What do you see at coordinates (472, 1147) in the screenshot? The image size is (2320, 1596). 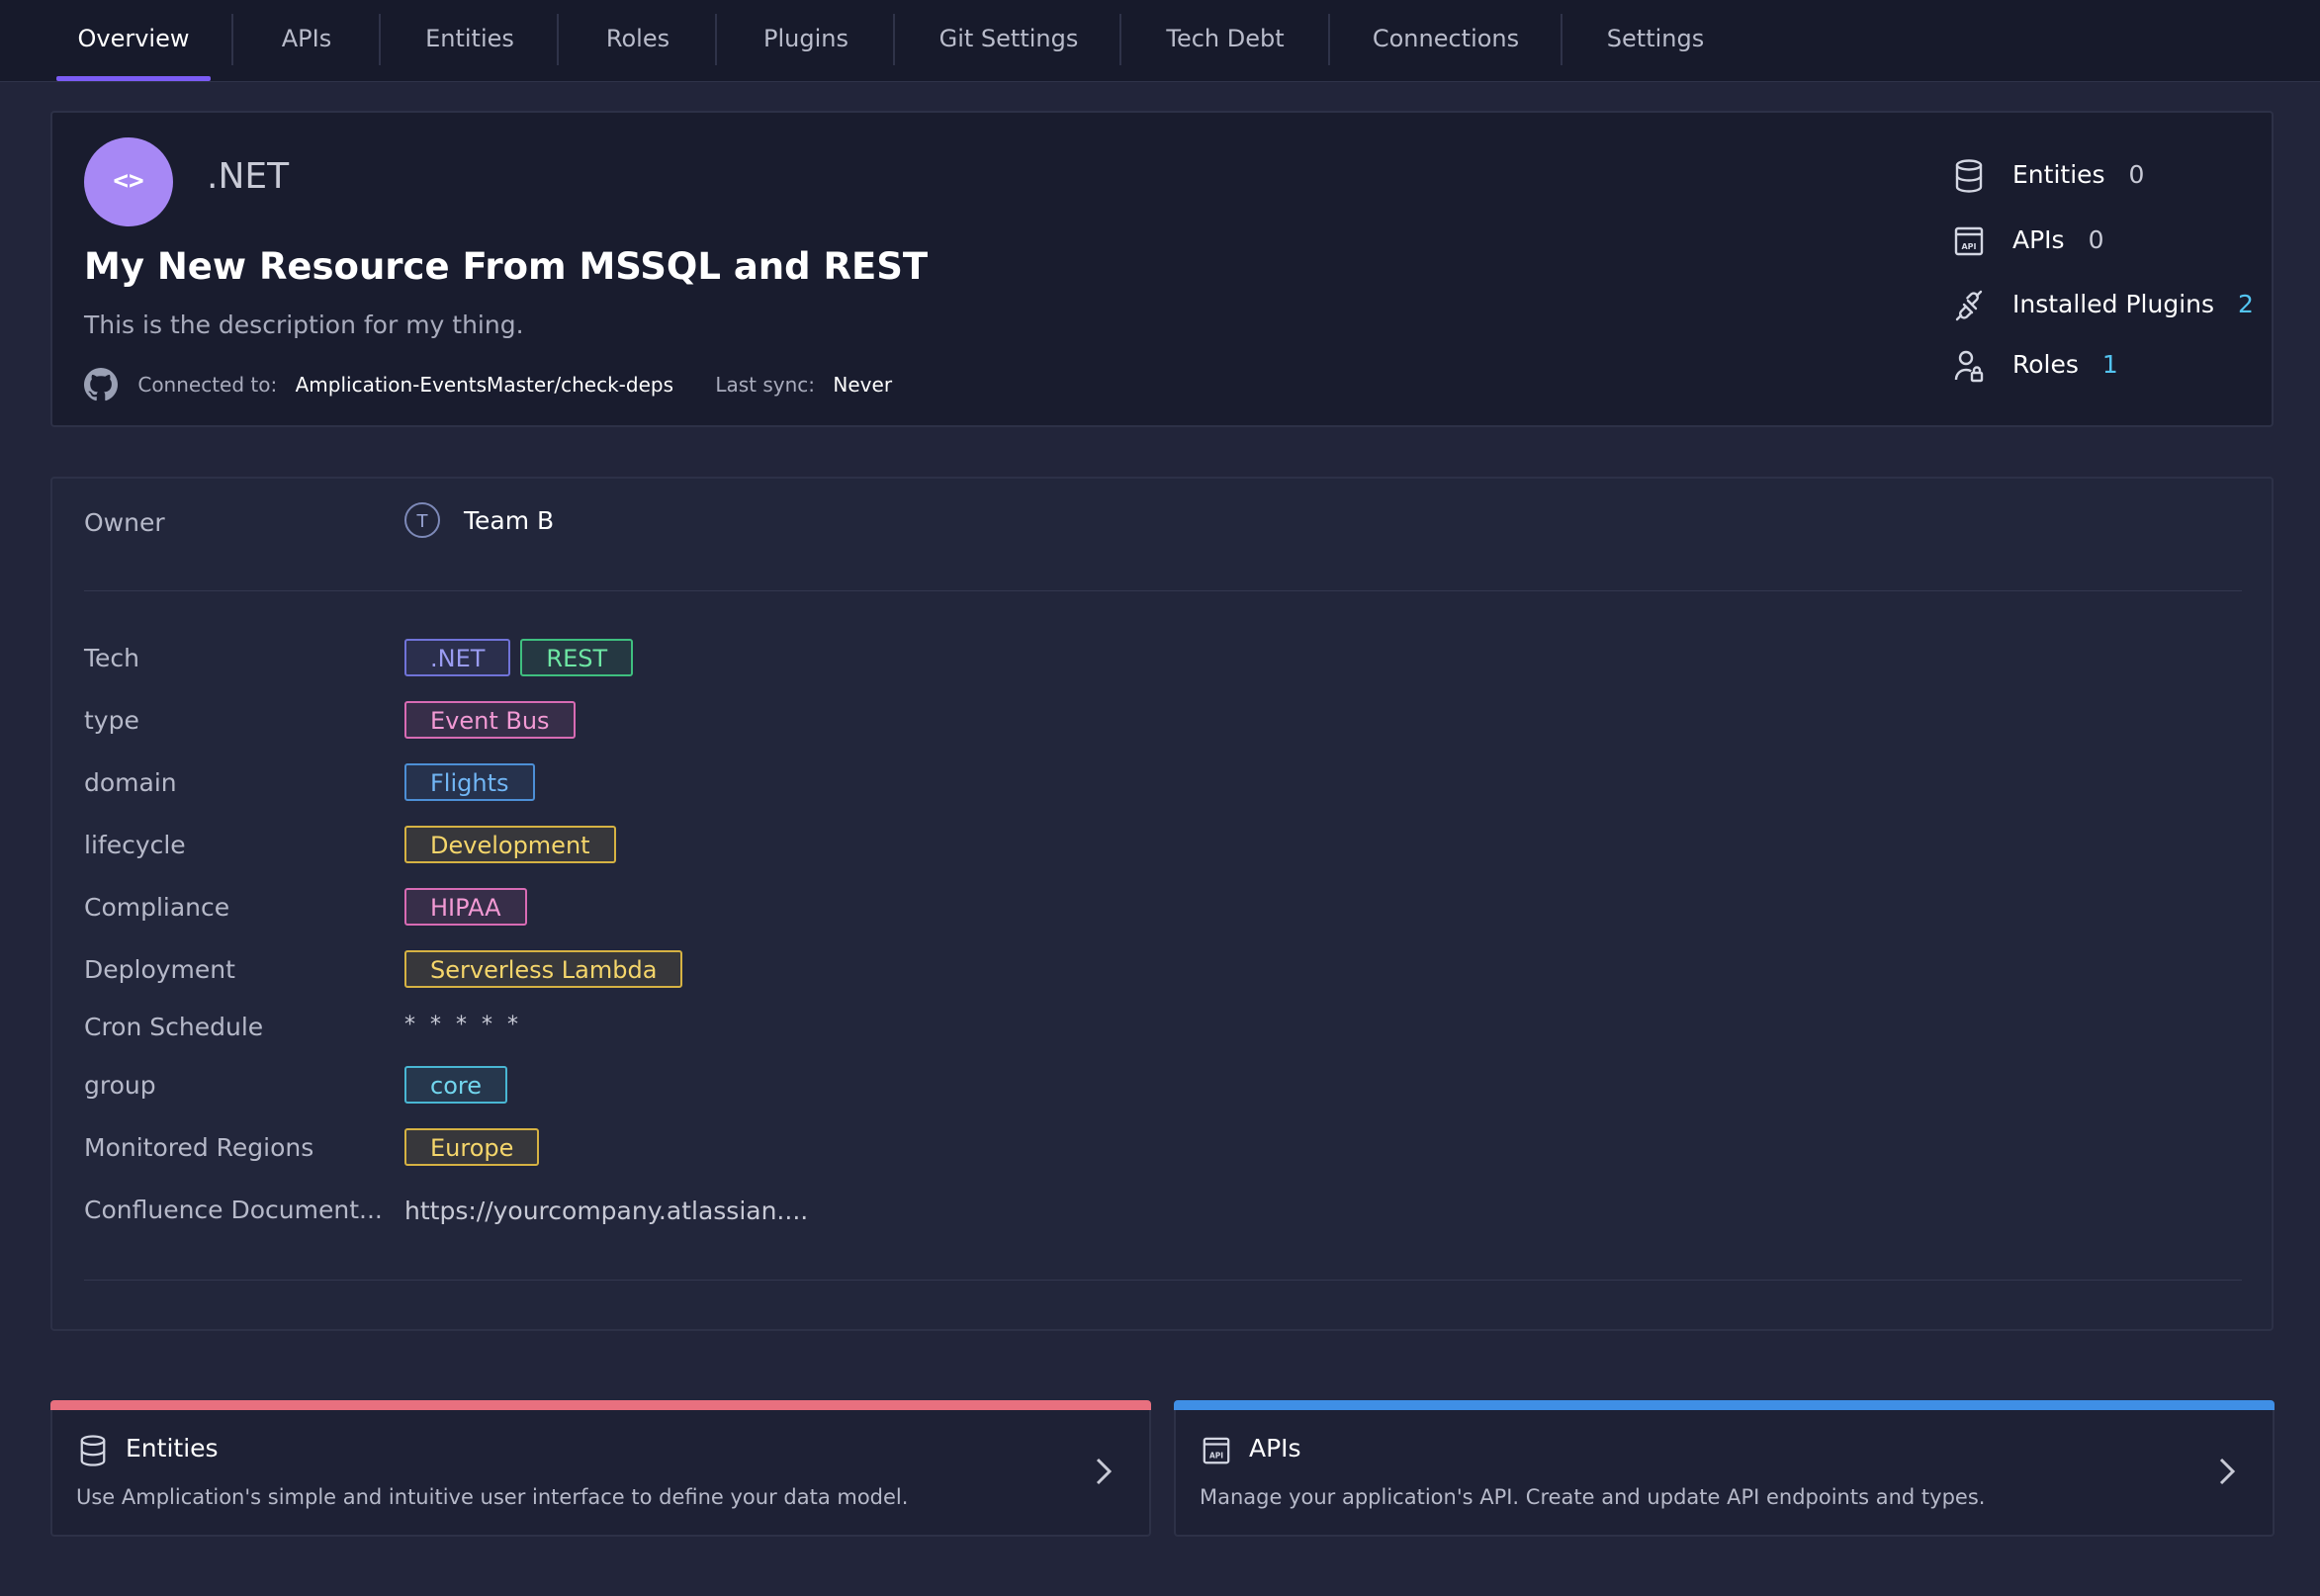 I see `tag-europe: Europe` at bounding box center [472, 1147].